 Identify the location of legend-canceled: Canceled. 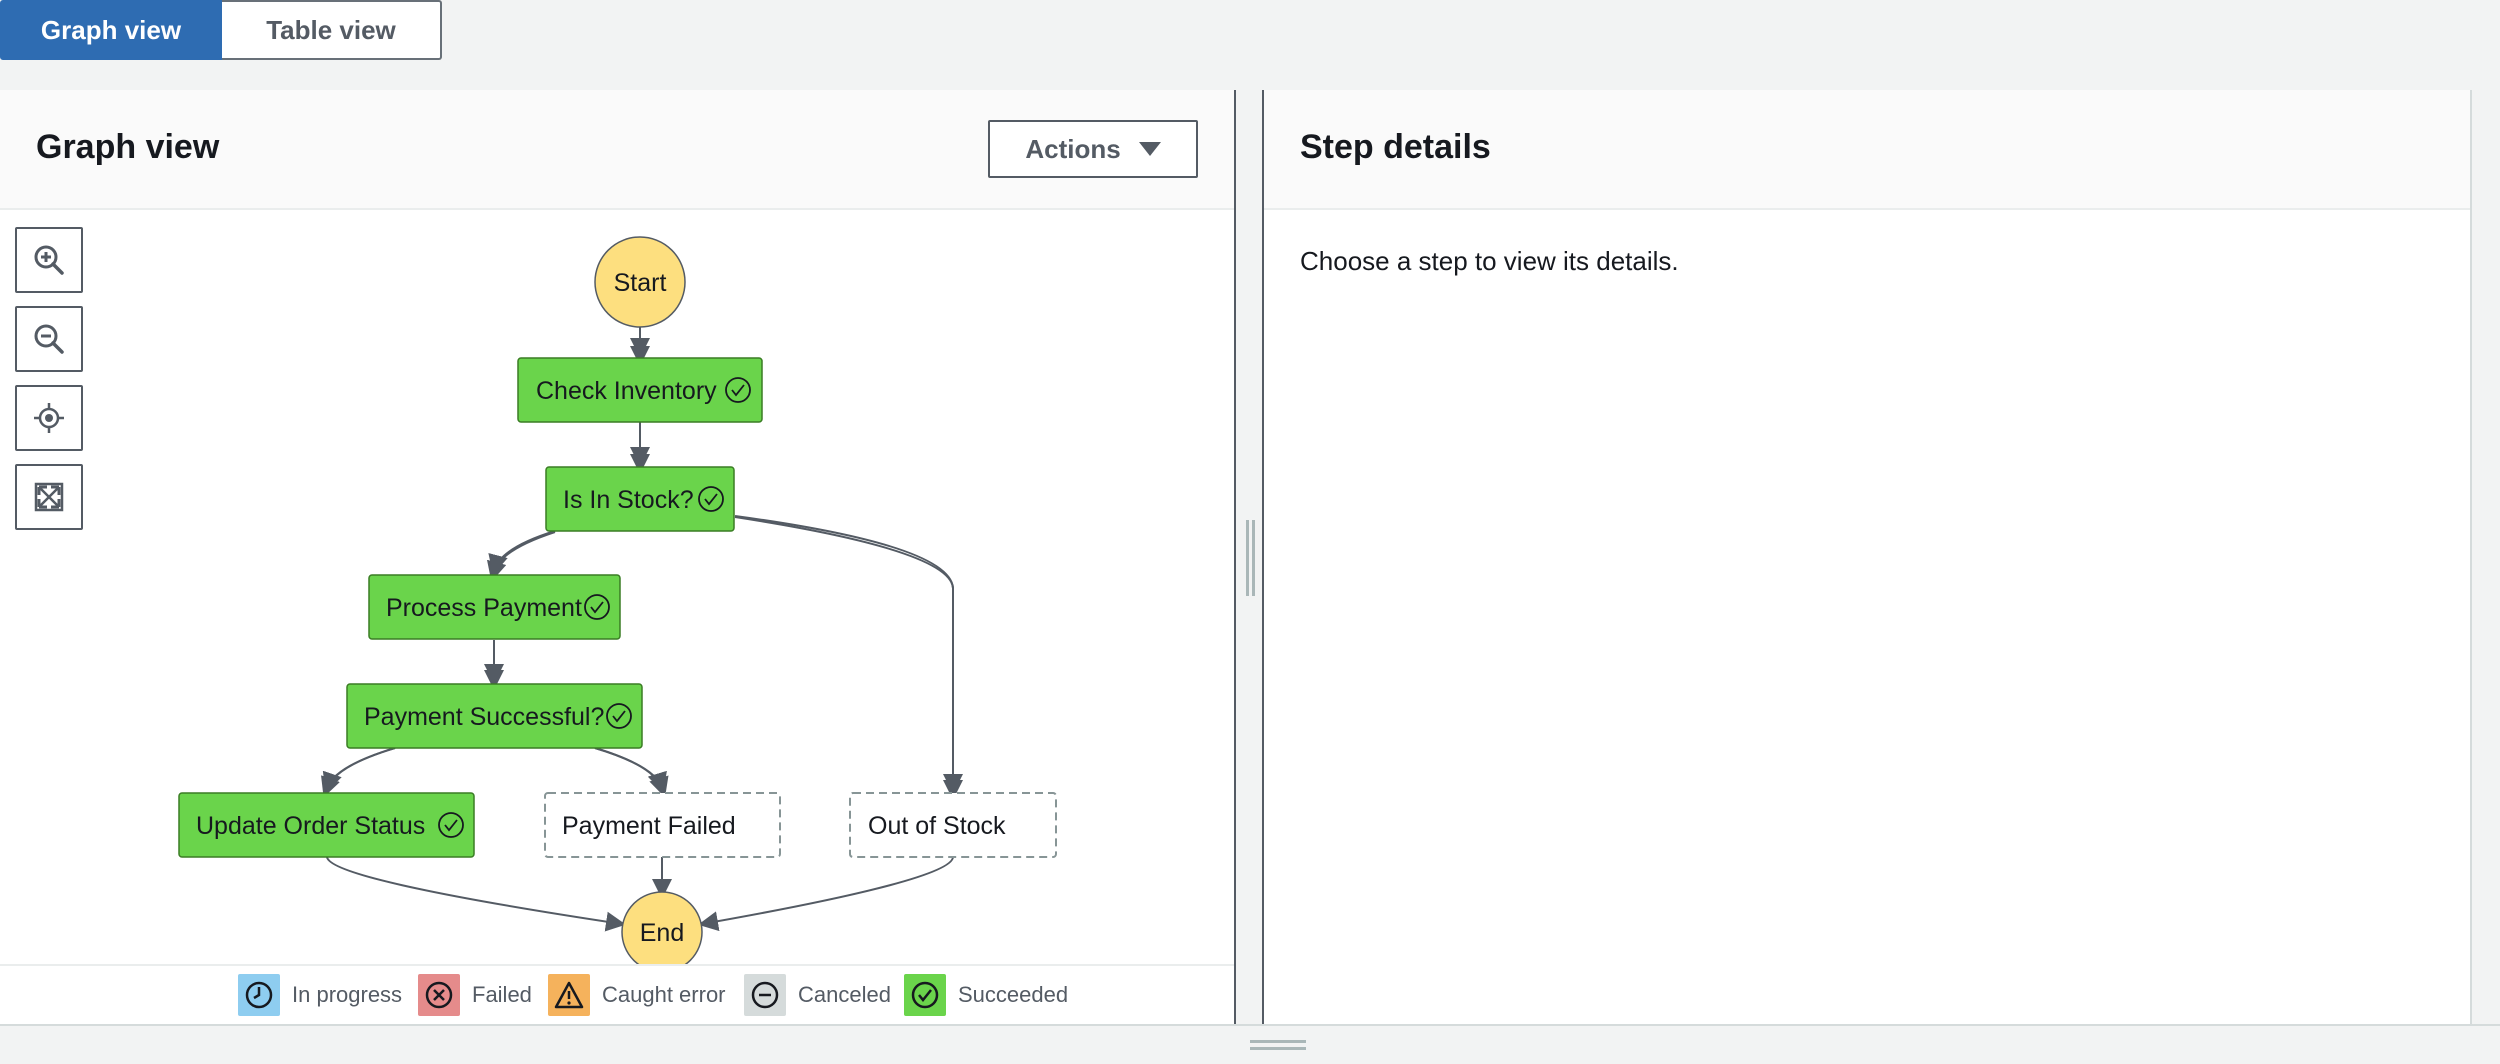
(817, 995).